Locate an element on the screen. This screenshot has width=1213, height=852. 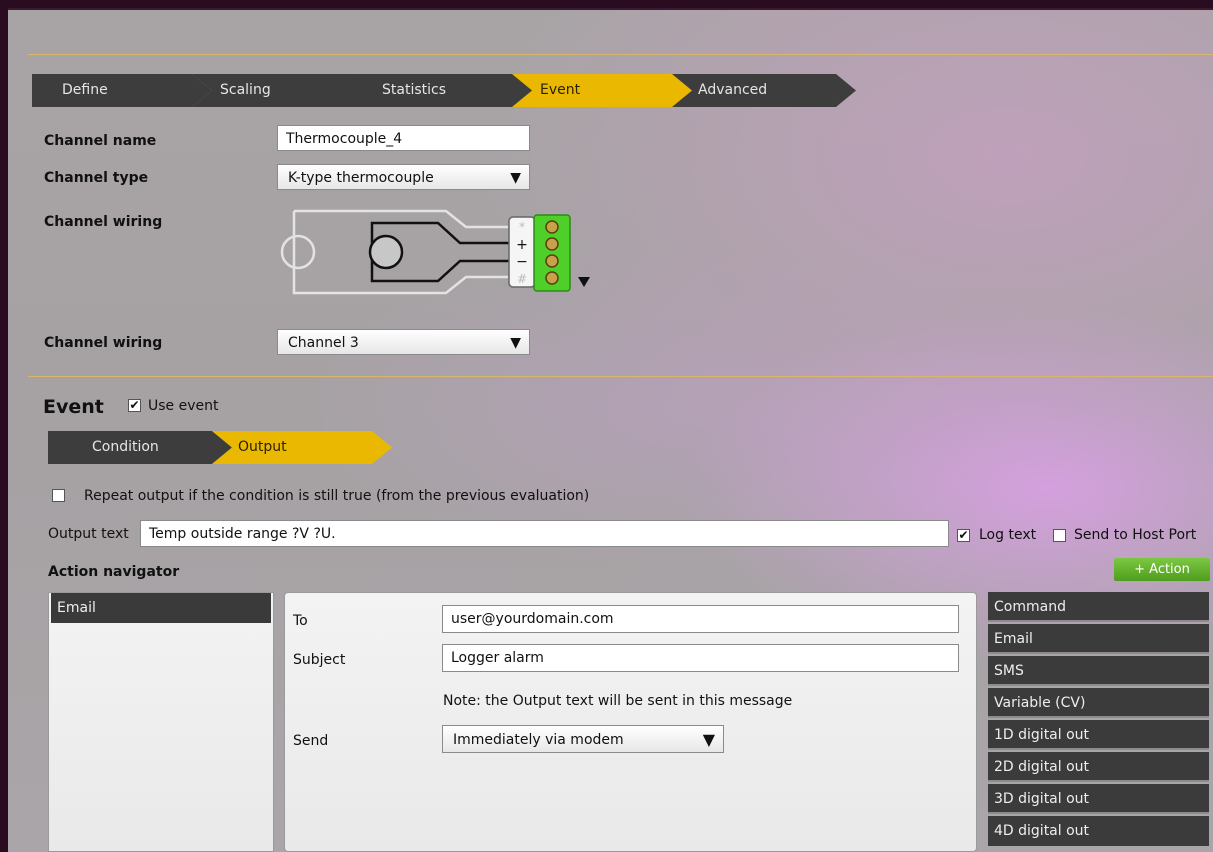
log-text-checkbox: ✔ is located at coordinates (963, 535).